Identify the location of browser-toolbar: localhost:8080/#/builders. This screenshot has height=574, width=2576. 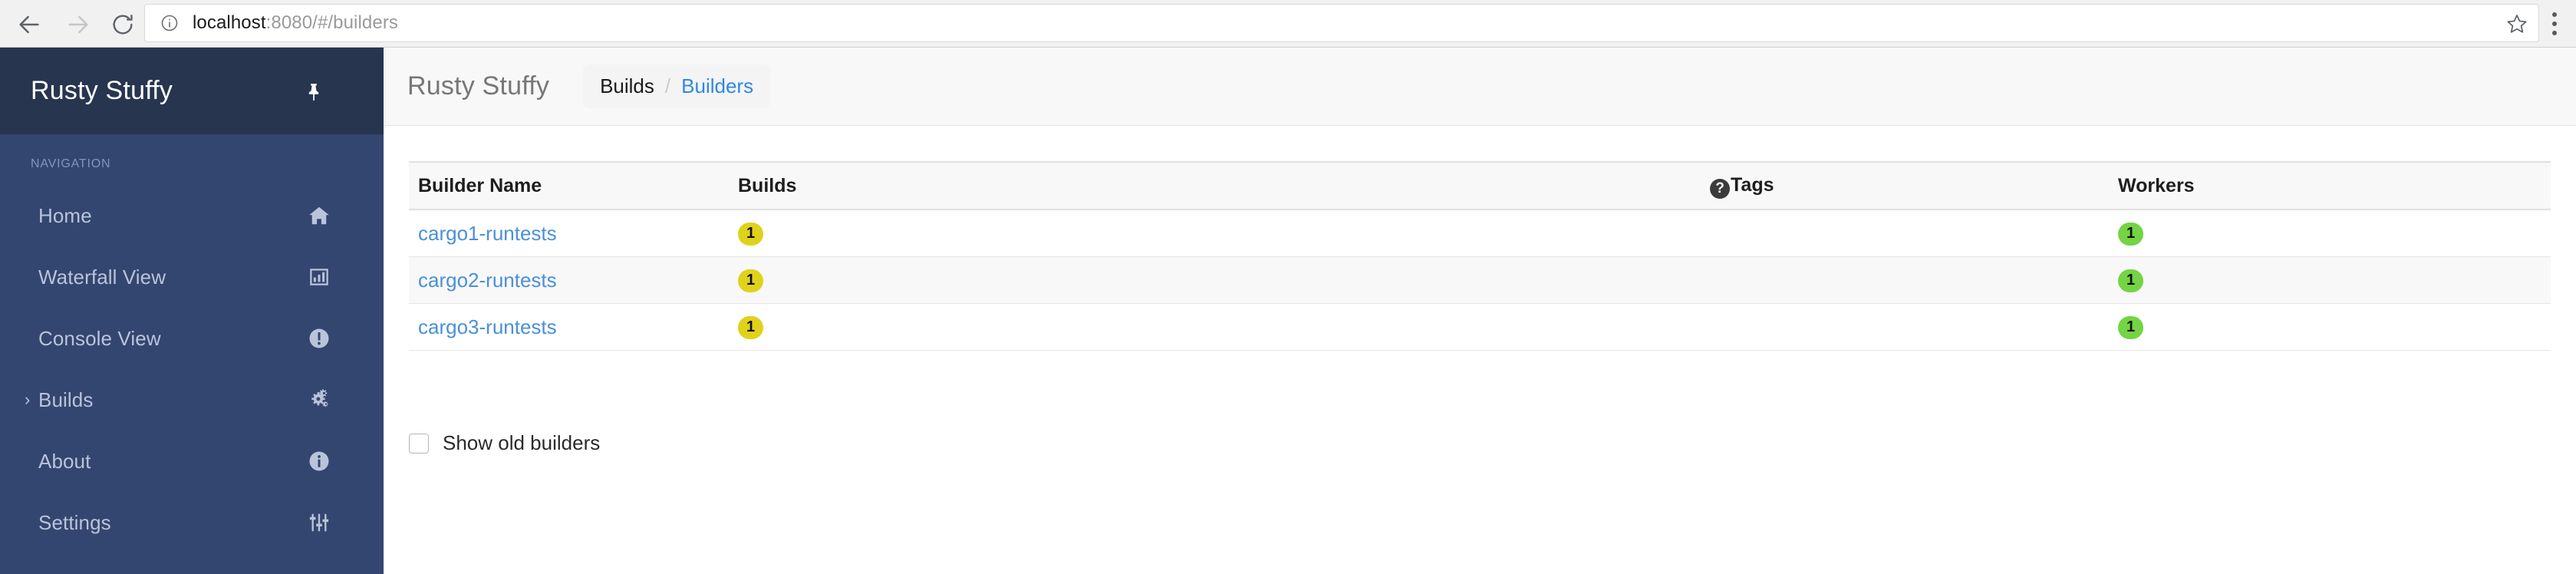
(1288, 24).